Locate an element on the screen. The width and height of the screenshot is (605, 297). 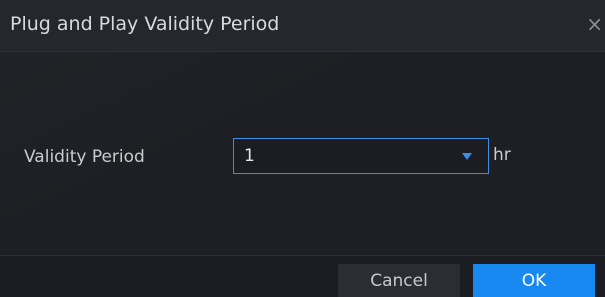
close-icon: × is located at coordinates (594, 24).